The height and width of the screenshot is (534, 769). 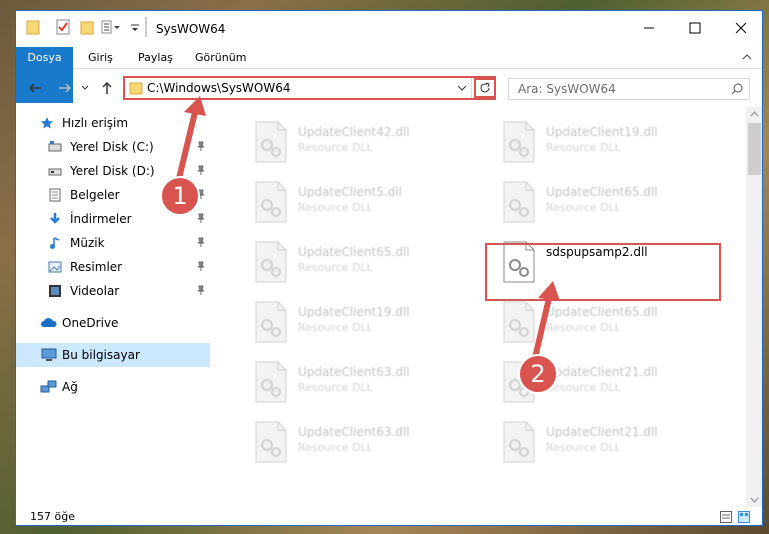 What do you see at coordinates (538, 374) in the screenshot?
I see `step-badge-2: 2` at bounding box center [538, 374].